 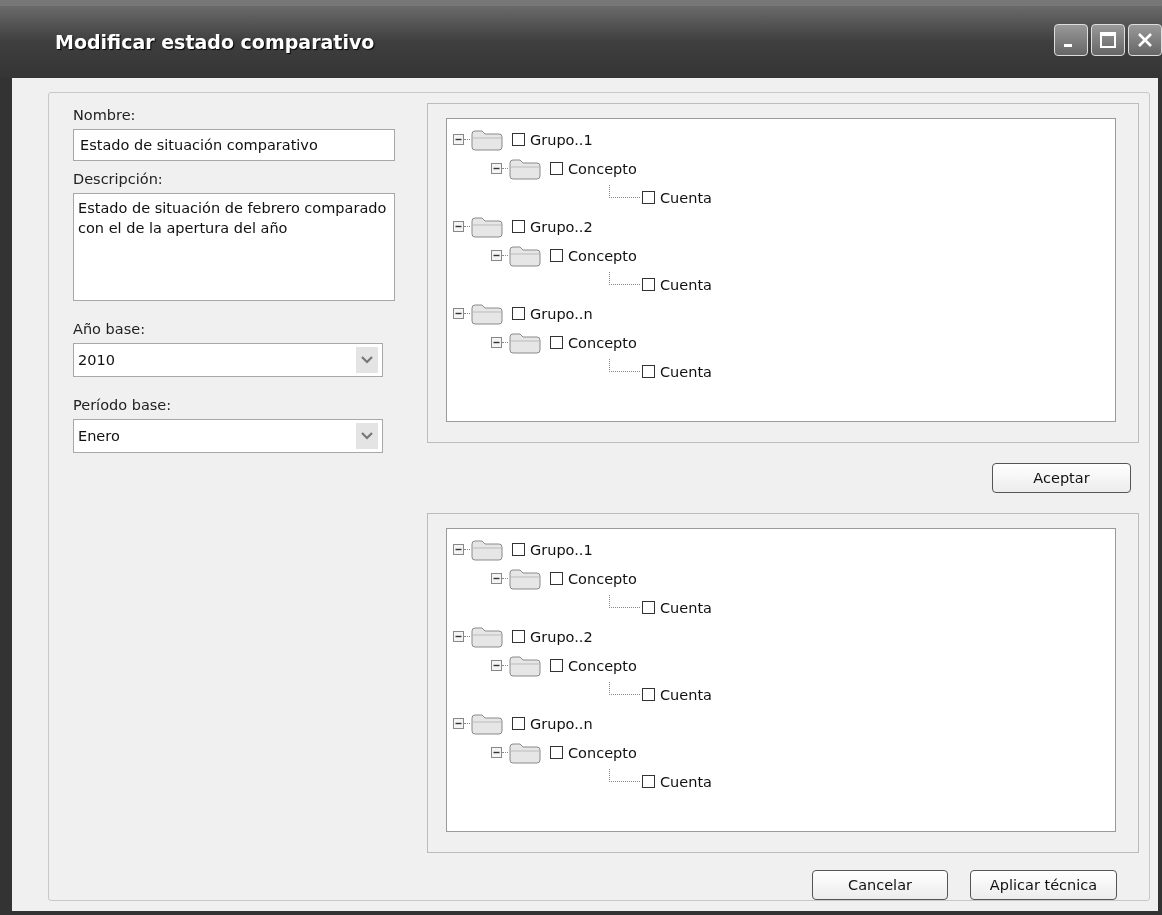 What do you see at coordinates (118, 179) in the screenshot?
I see `field-label: Descripción:` at bounding box center [118, 179].